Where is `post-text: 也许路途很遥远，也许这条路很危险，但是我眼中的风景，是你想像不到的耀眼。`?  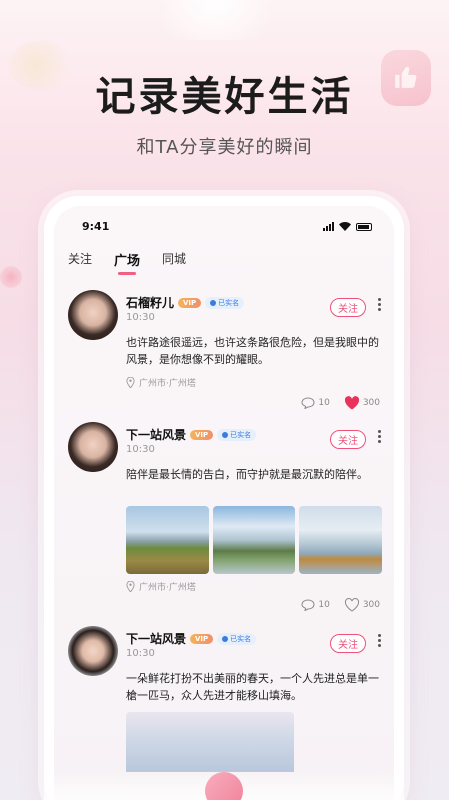
post-text: 也许路途很遥远，也许这条路很危险，但是我眼中的风景，是你想像不到的耀眼。 is located at coordinates (252, 351).